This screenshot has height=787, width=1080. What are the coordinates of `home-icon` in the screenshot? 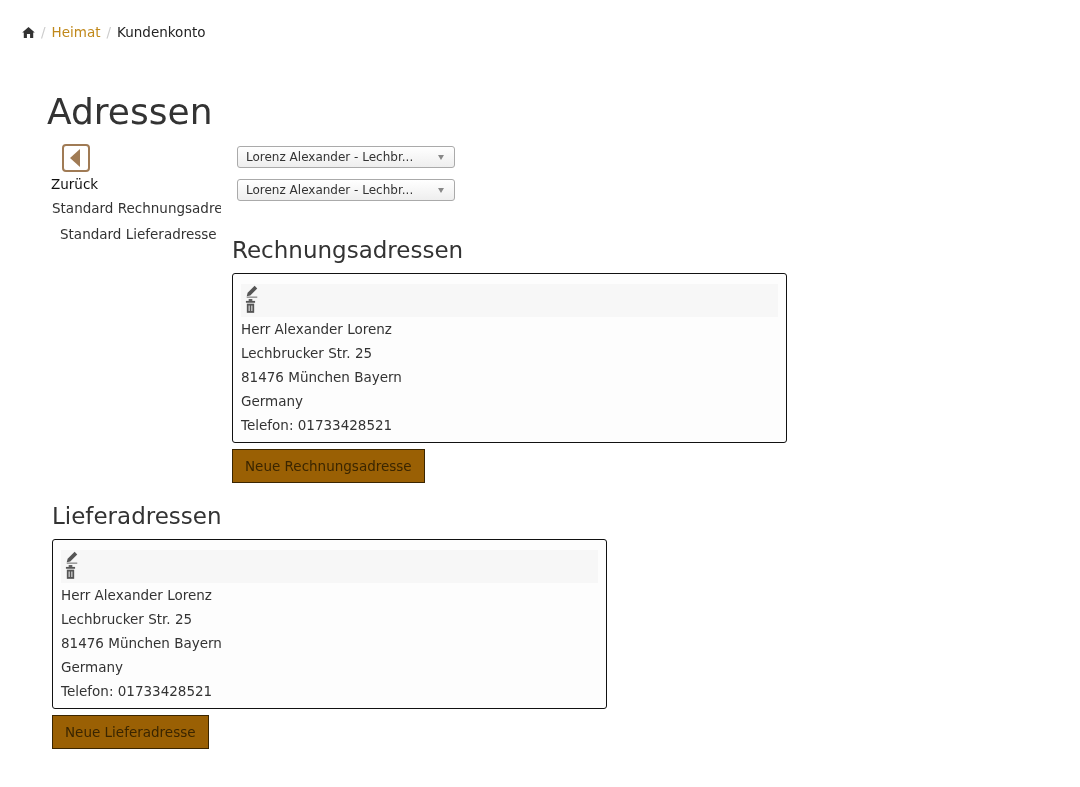 It's located at (28, 32).